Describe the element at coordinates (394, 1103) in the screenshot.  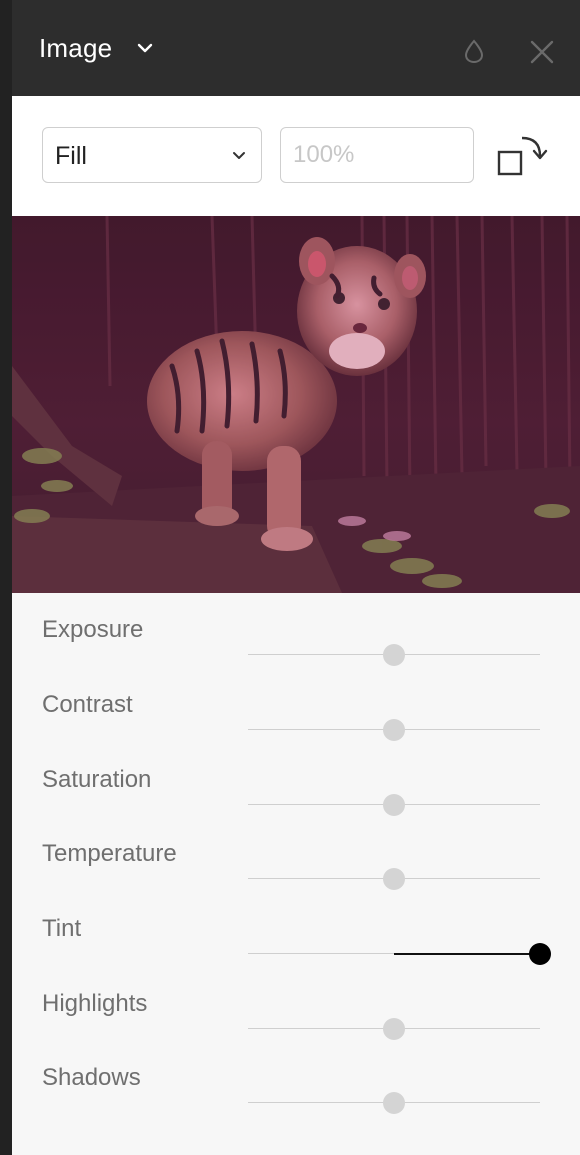
I see `shadows-slider-thumb` at that location.